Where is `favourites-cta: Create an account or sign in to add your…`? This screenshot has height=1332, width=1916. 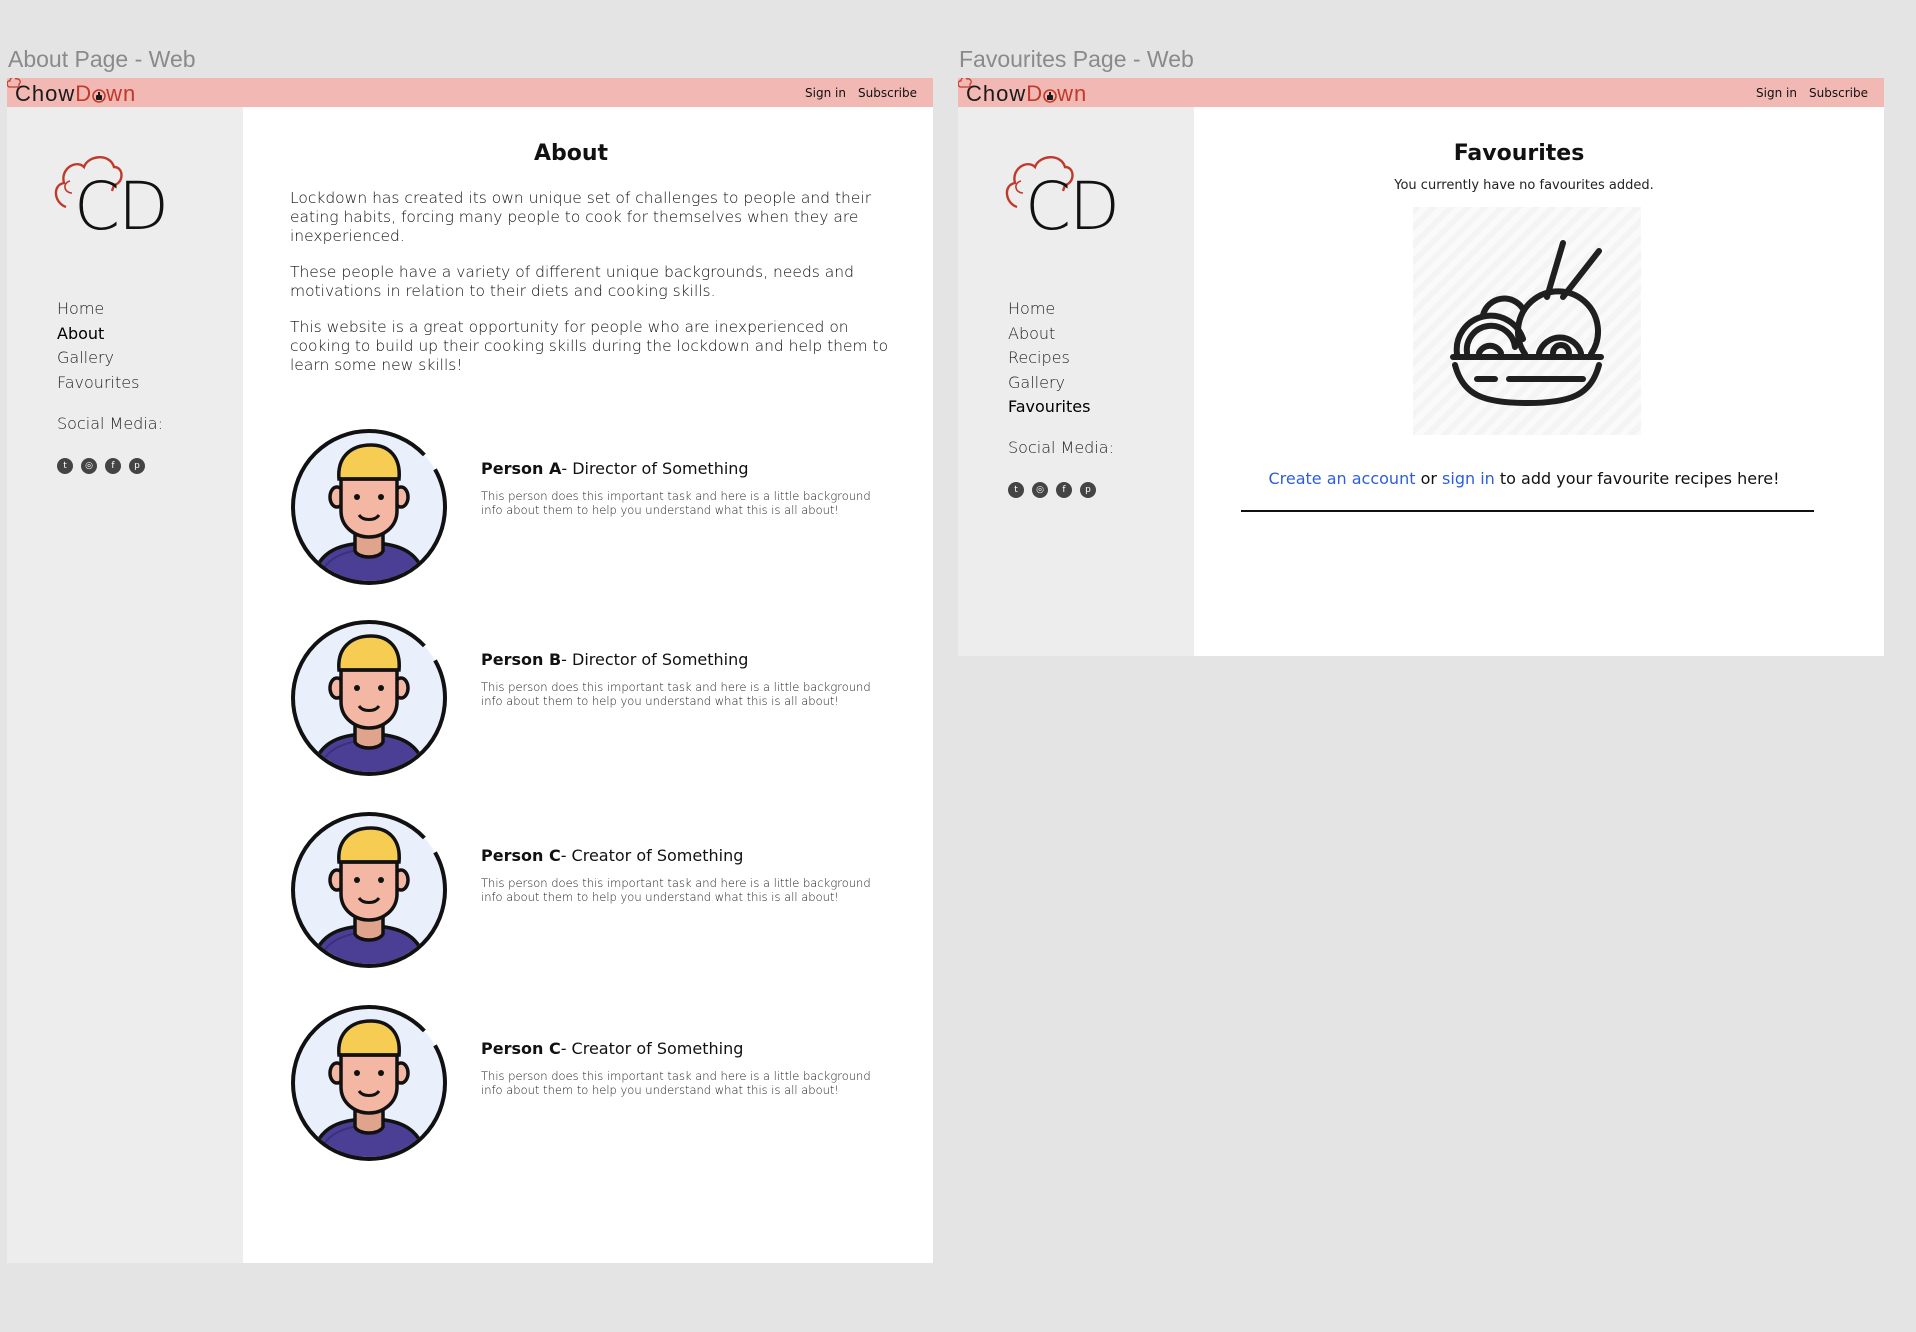 favourites-cta: Create an account or sign in to add your… is located at coordinates (1524, 478).